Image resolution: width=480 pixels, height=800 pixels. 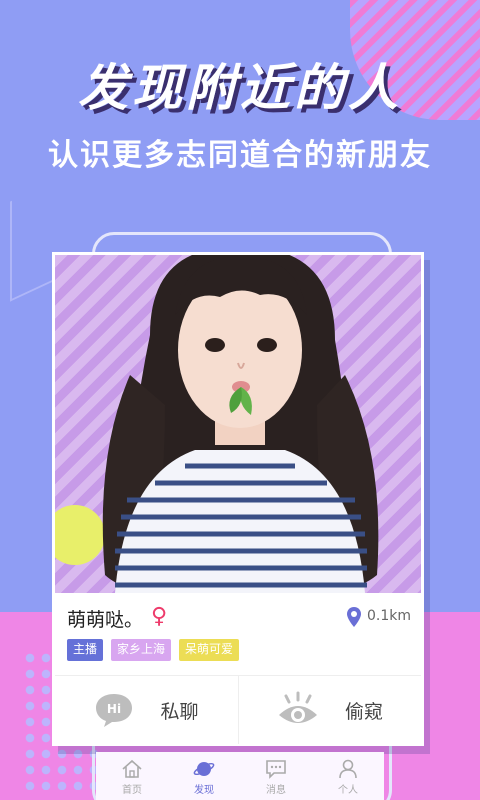 What do you see at coordinates (209, 650) in the screenshot?
I see `tag-badge: 呆萌可爱` at bounding box center [209, 650].